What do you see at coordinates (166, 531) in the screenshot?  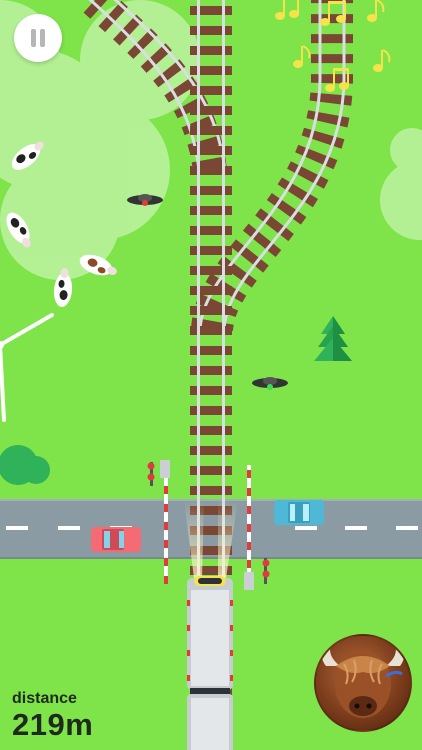 I see `crossing-barrier-left` at bounding box center [166, 531].